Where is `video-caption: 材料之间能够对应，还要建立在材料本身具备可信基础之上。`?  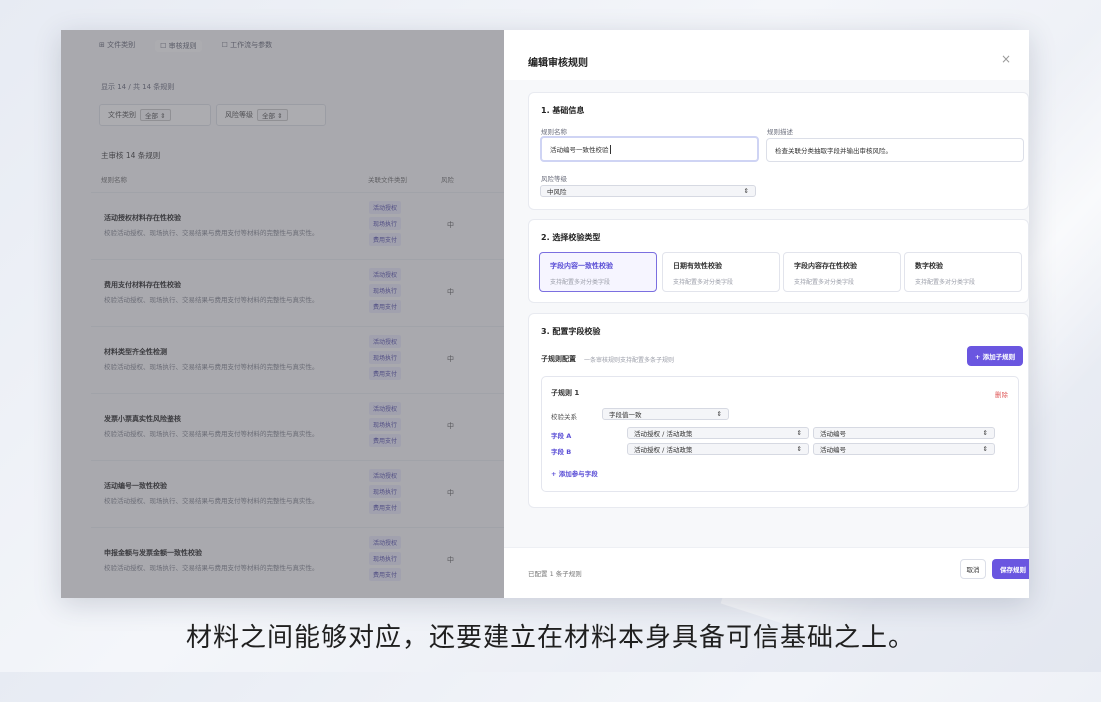
video-caption: 材料之间能够对应，还要建立在材料本身具备可信基础之上。 is located at coordinates (550, 638).